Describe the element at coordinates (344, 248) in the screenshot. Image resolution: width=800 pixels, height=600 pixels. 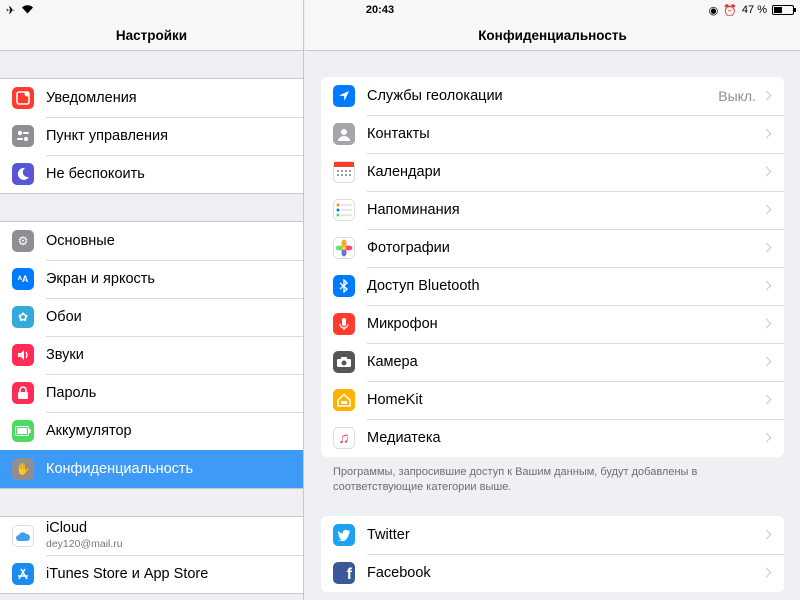
I see `photos-icon` at that location.